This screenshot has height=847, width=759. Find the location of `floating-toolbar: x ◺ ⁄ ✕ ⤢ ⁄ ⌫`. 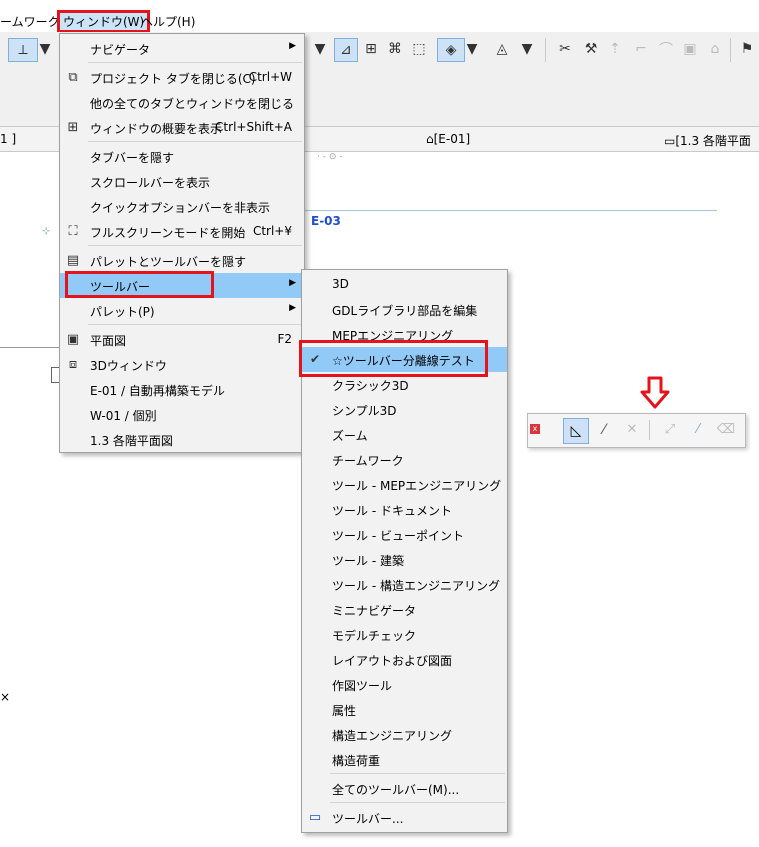

floating-toolbar: x ◺ ⁄ ✕ ⤢ ⁄ ⌫ is located at coordinates (636, 430).